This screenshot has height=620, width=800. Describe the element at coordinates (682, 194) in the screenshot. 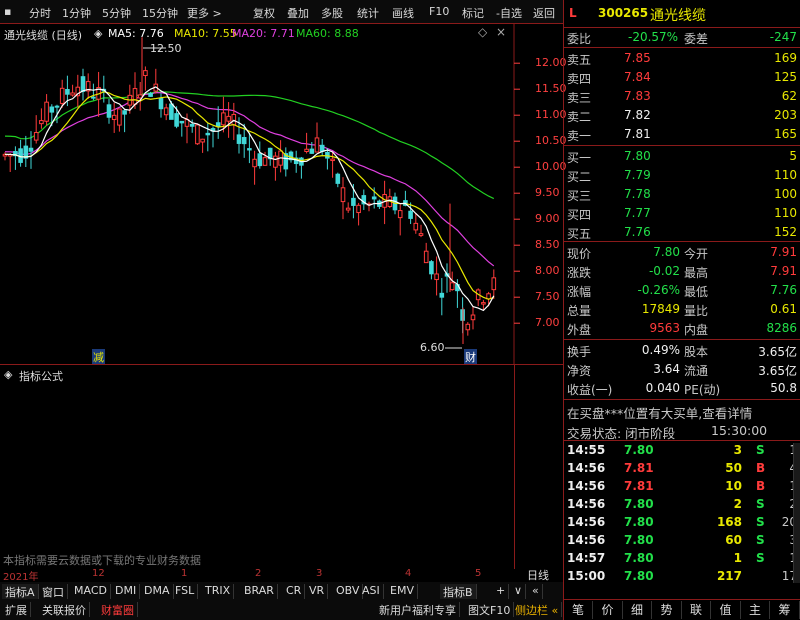

I see `order-row: 买三 7.78 100` at that location.